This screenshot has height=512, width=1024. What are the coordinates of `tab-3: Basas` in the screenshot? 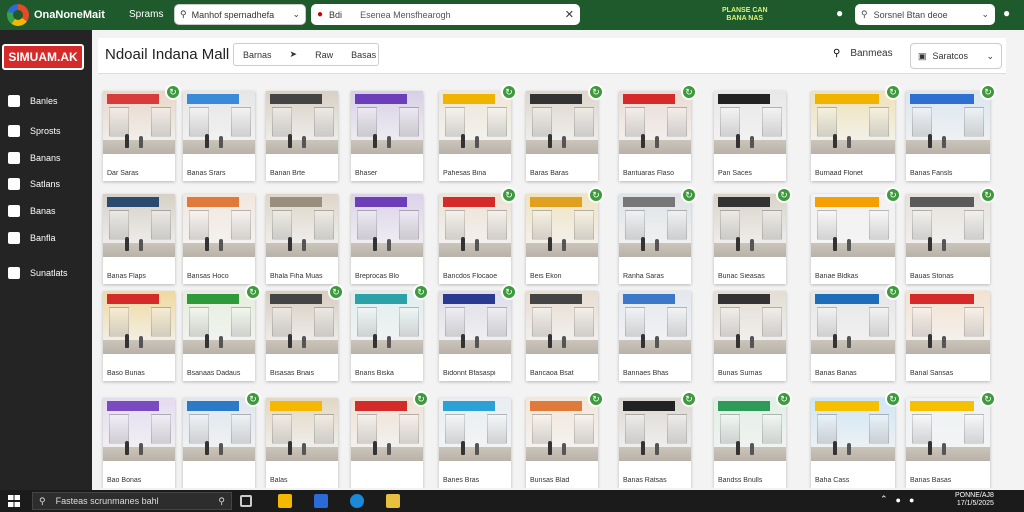 It's located at (363, 55).